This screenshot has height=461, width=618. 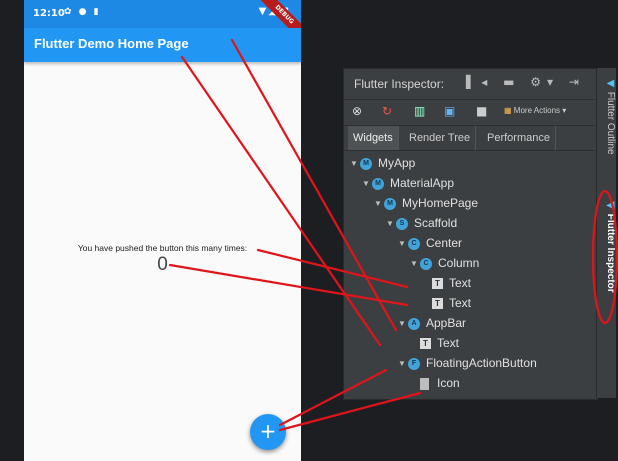 What do you see at coordinates (481, 363) in the screenshot?
I see `tree-node-label: FloatingActionButton` at bounding box center [481, 363].